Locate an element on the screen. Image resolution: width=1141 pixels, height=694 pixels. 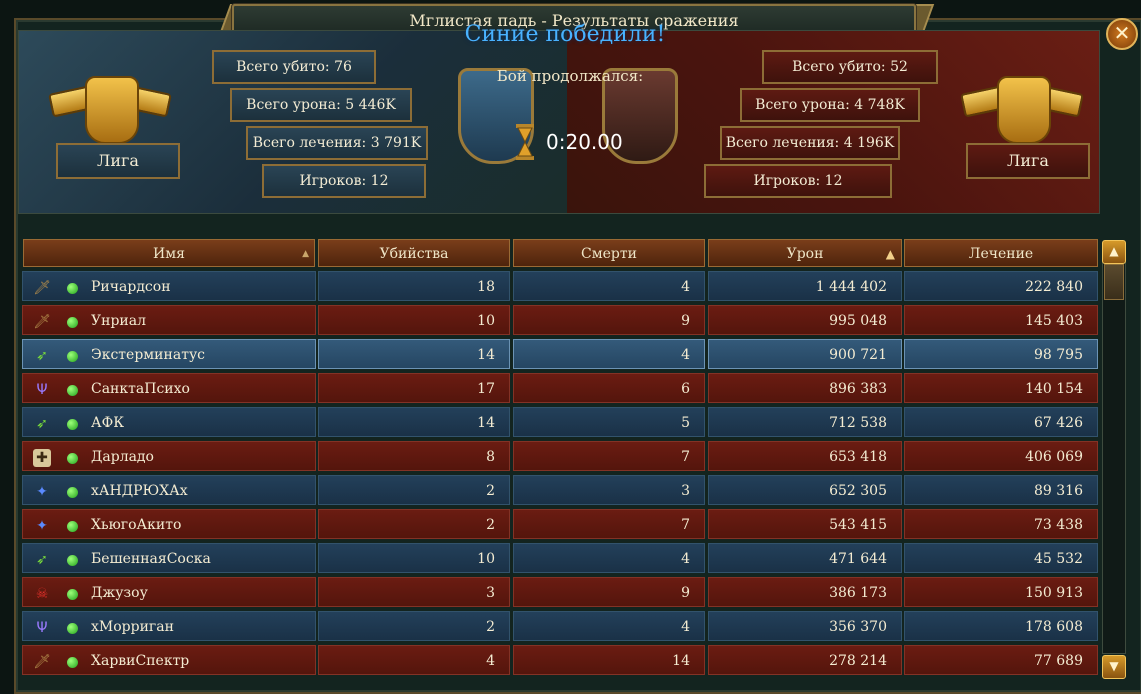
table-row: 🗡 ХарвиСпектр 4 14 278 214 77 689 is located at coordinates (560, 660).